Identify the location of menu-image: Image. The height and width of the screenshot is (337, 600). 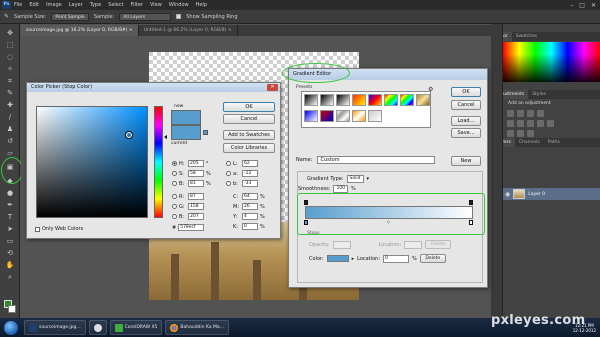
(54, 5).